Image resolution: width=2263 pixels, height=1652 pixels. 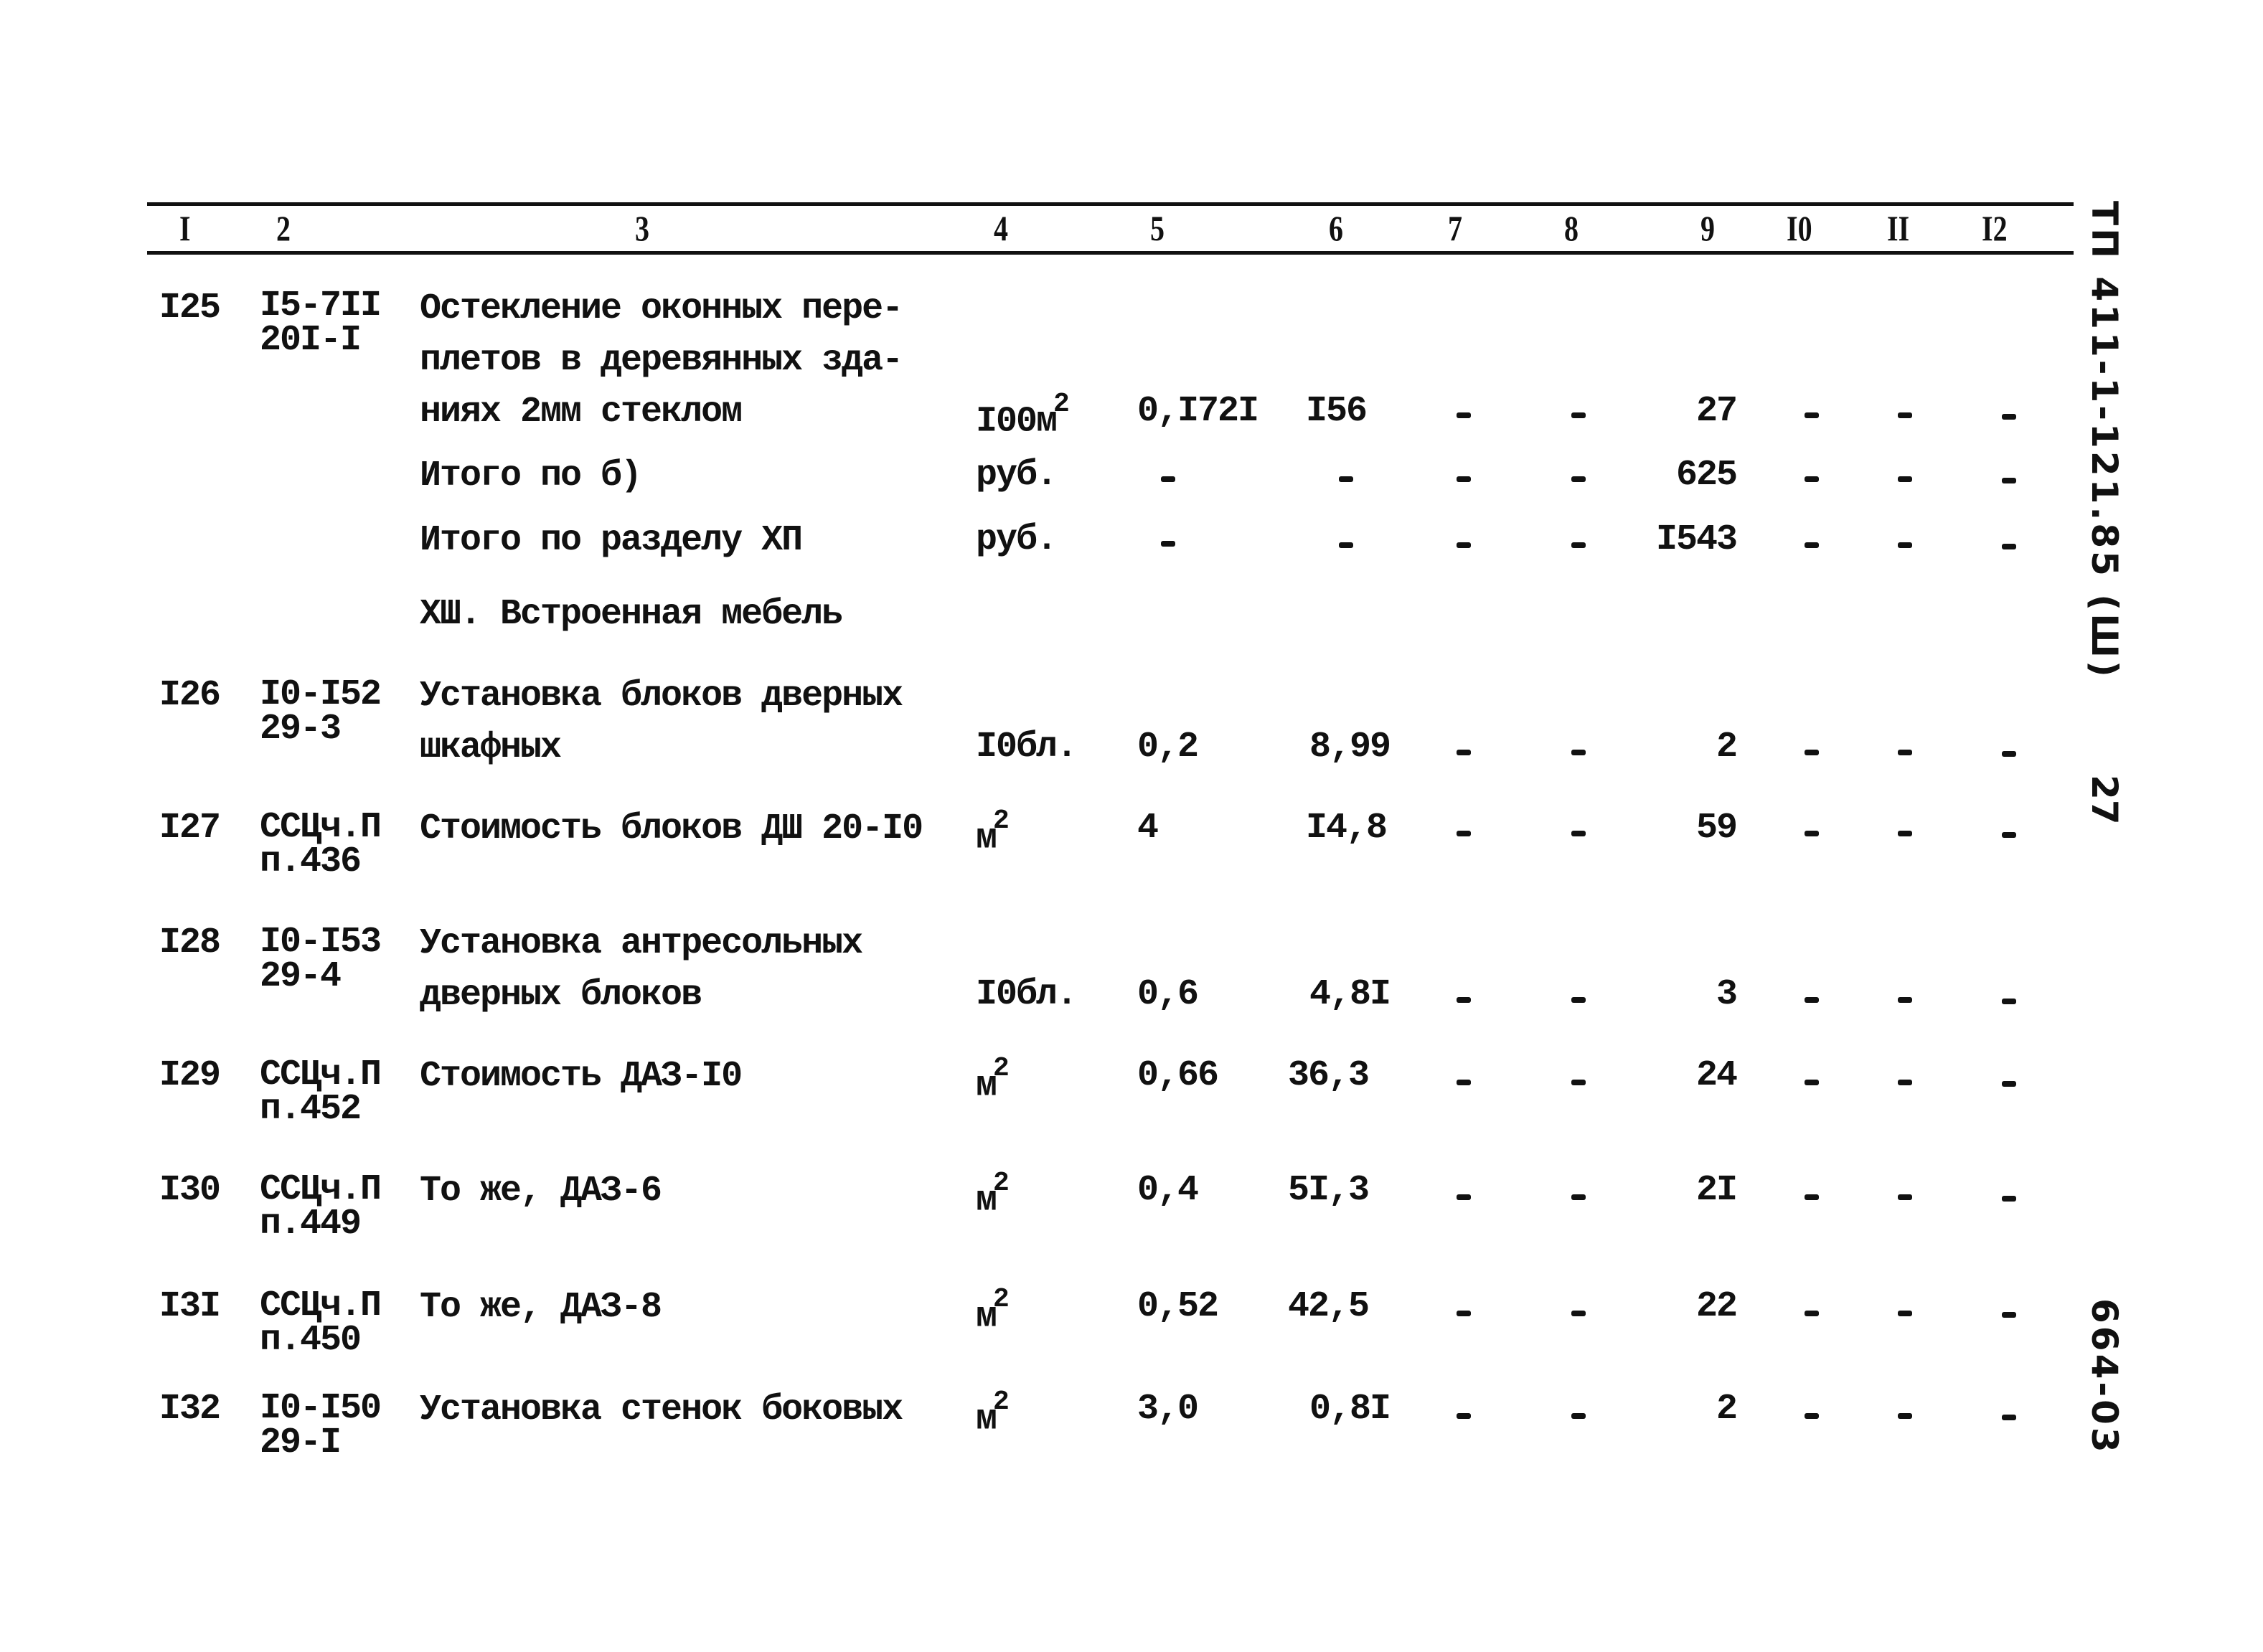 What do you see at coordinates (321, 694) in the screenshot?
I see `norm-code-line1: I0-I52` at bounding box center [321, 694].